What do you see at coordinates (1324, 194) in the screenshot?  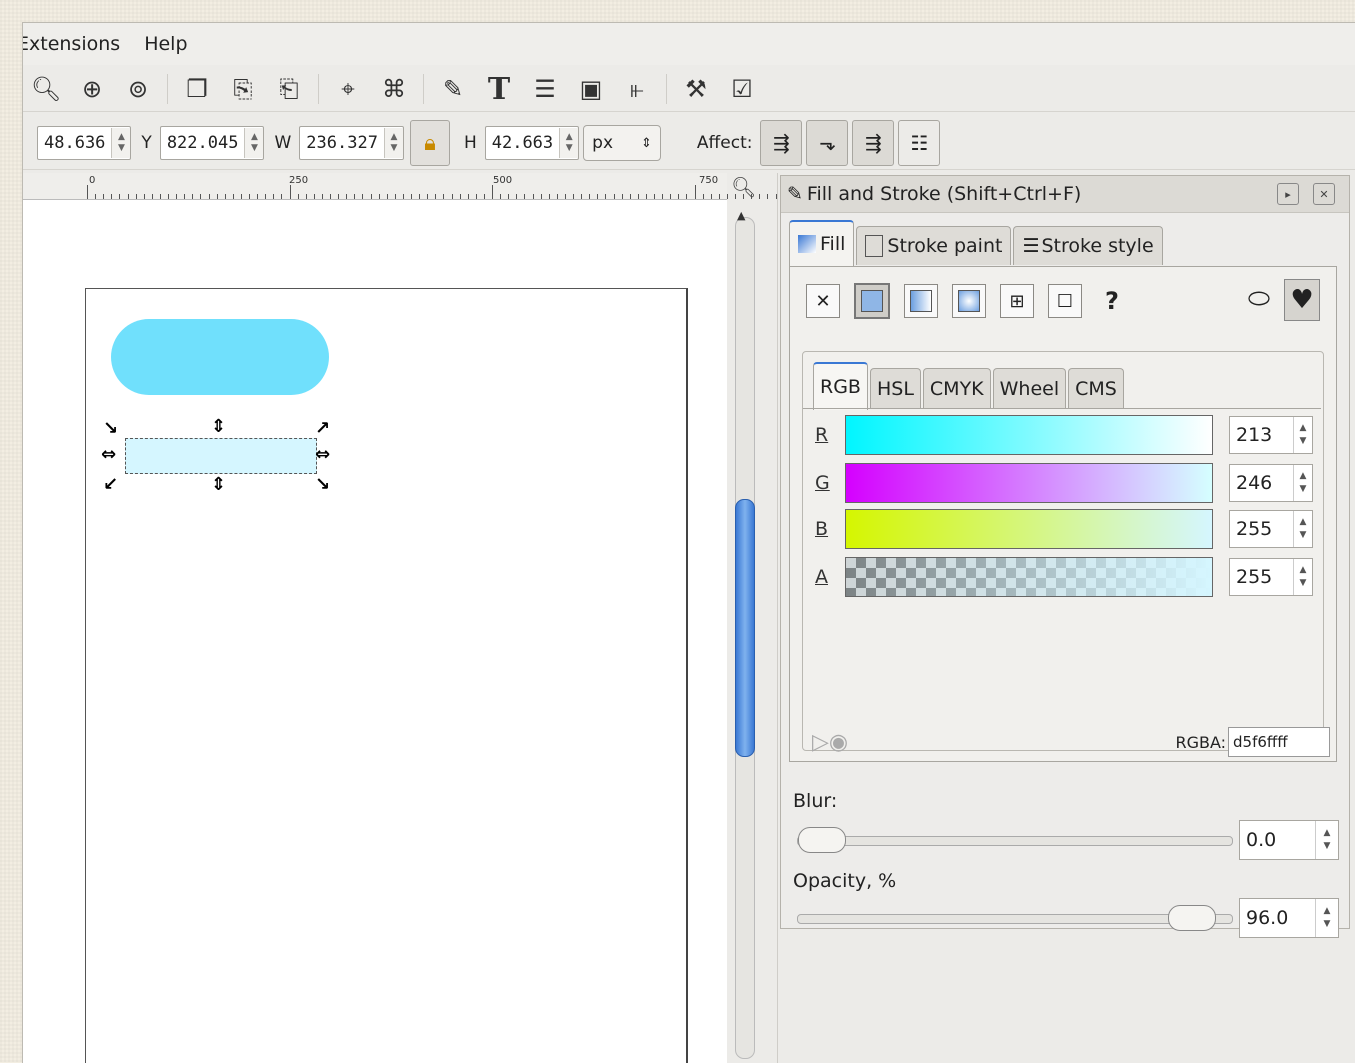 I see `close-icon: ✕` at bounding box center [1324, 194].